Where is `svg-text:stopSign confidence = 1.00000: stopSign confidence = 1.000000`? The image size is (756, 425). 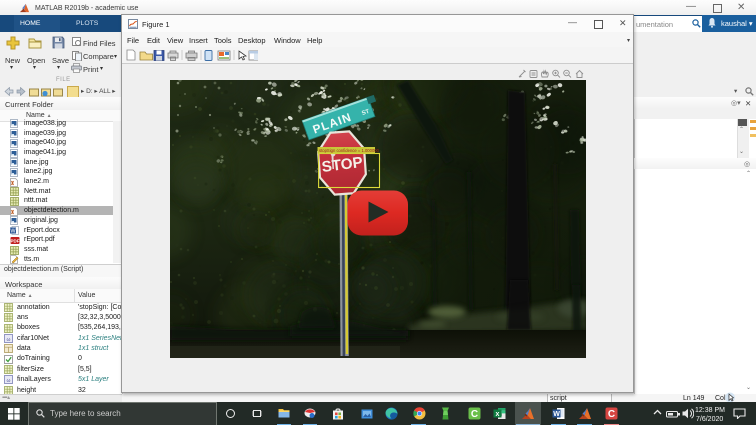
svg-text:stopSign confidence = 1.00000: stopSign confidence = 1.000000 is located at coordinates (349, 150).